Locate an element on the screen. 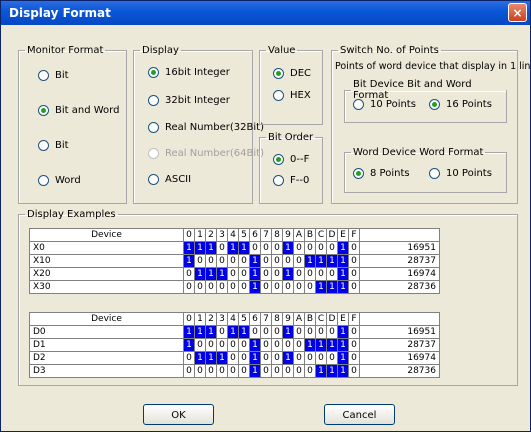  word-device-option-8-points: 8 Points is located at coordinates (381, 173).